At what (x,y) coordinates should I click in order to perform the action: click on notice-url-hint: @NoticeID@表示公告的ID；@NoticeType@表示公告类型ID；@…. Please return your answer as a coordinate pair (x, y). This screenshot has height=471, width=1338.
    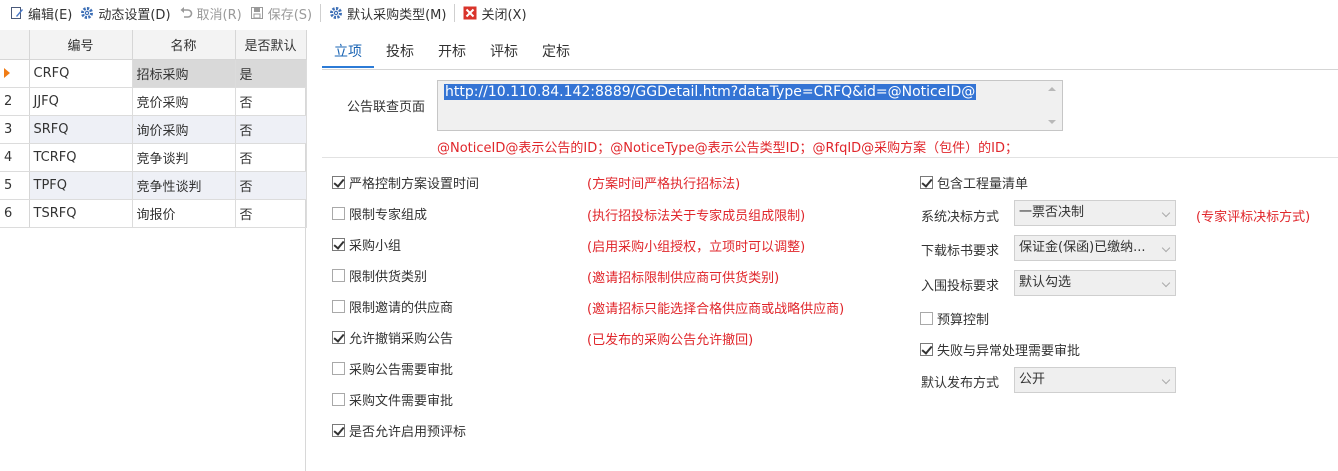
    Looking at the image, I should click on (728, 148).